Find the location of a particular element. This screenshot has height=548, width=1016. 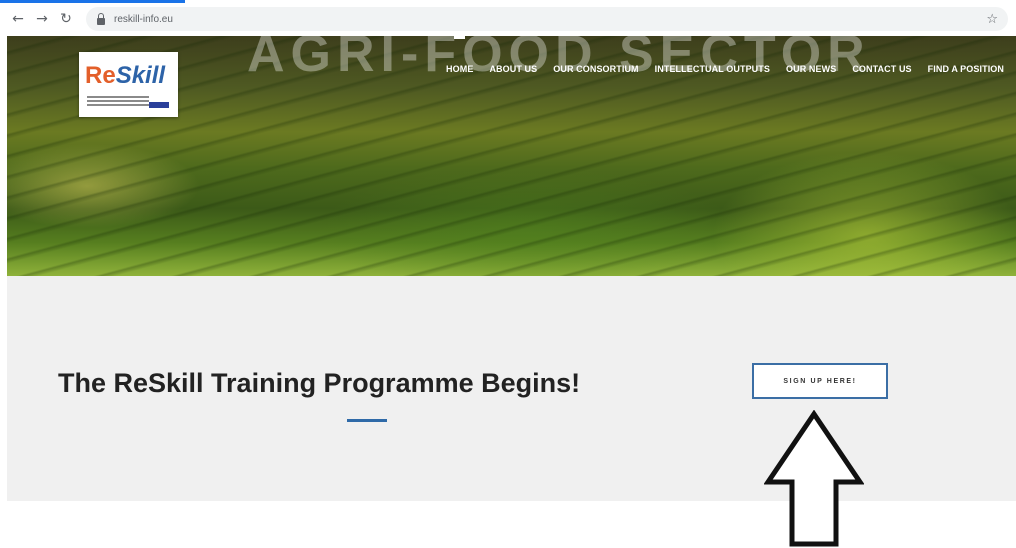

reskill-logo: ReSkill is located at coordinates (128, 84).